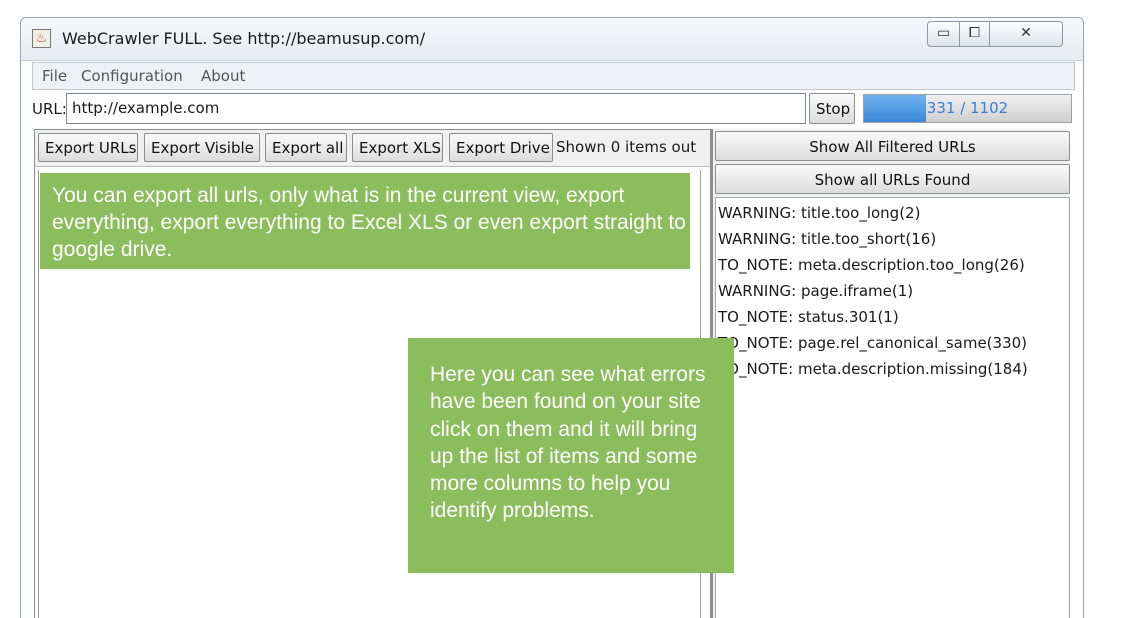 The image size is (1125, 618). What do you see at coordinates (943, 34) in the screenshot?
I see `minimize-button: ▭` at bounding box center [943, 34].